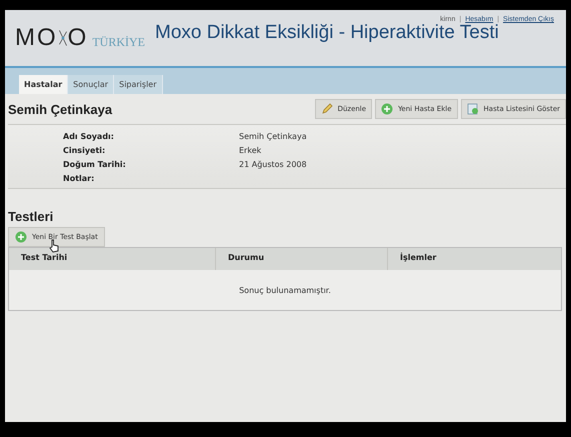 Image resolution: width=571 pixels, height=437 pixels. Describe the element at coordinates (84, 150) in the screenshot. I see `field-label: Cinsiyeti:` at that location.